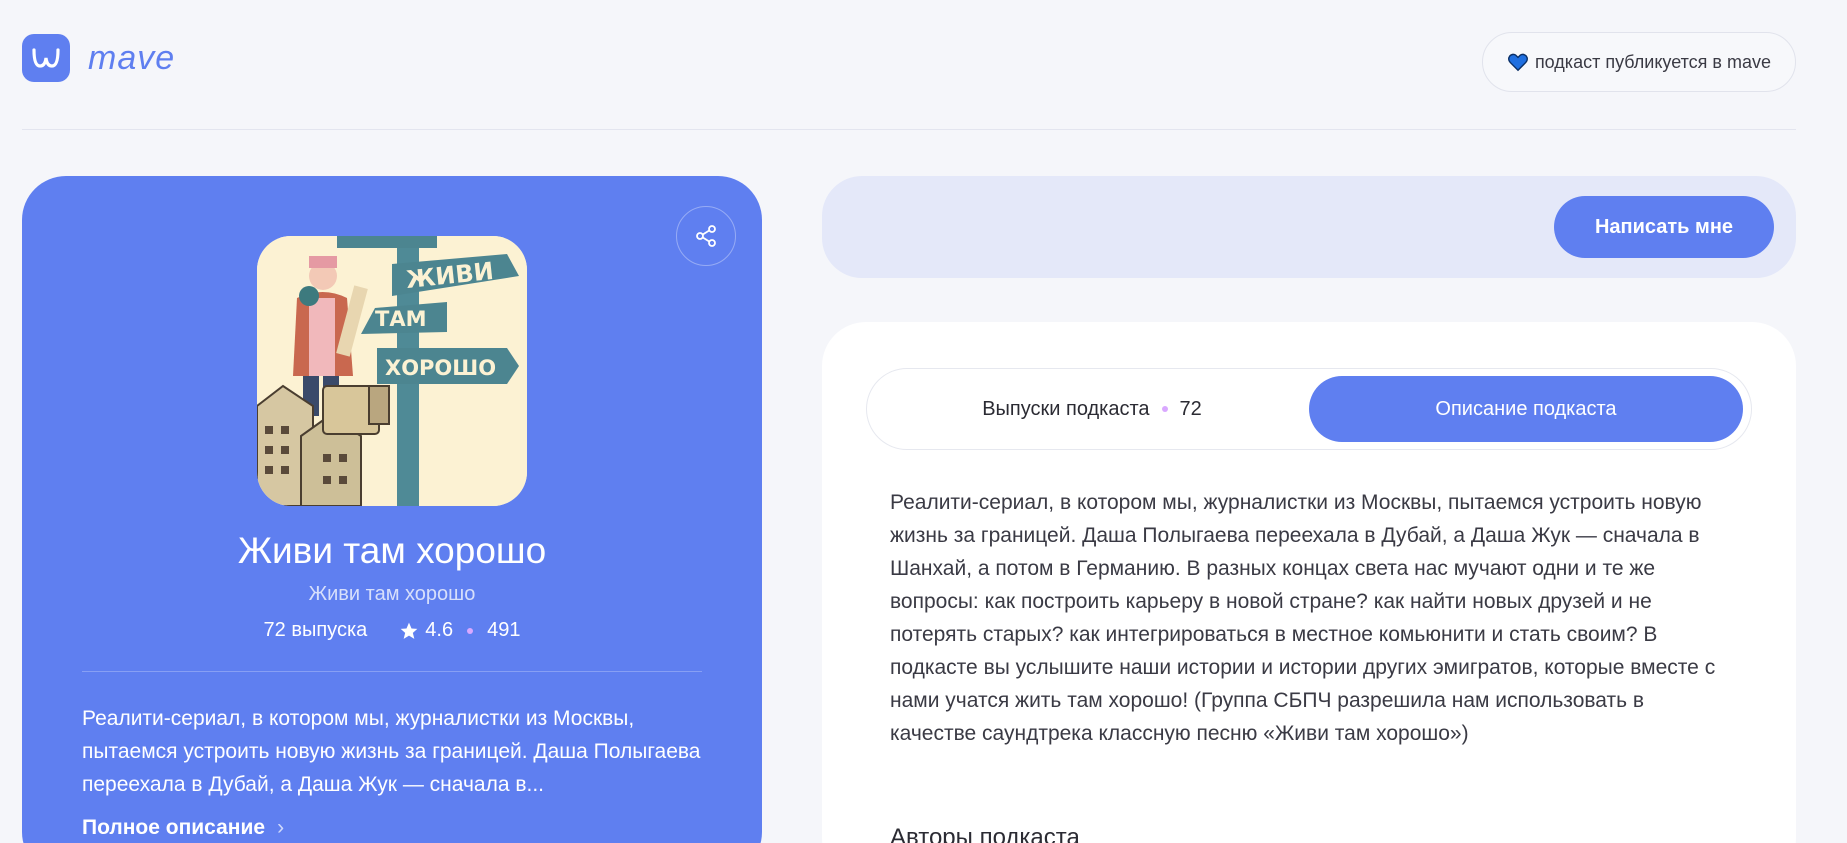  I want to click on heart-icon, so click(1517, 62).